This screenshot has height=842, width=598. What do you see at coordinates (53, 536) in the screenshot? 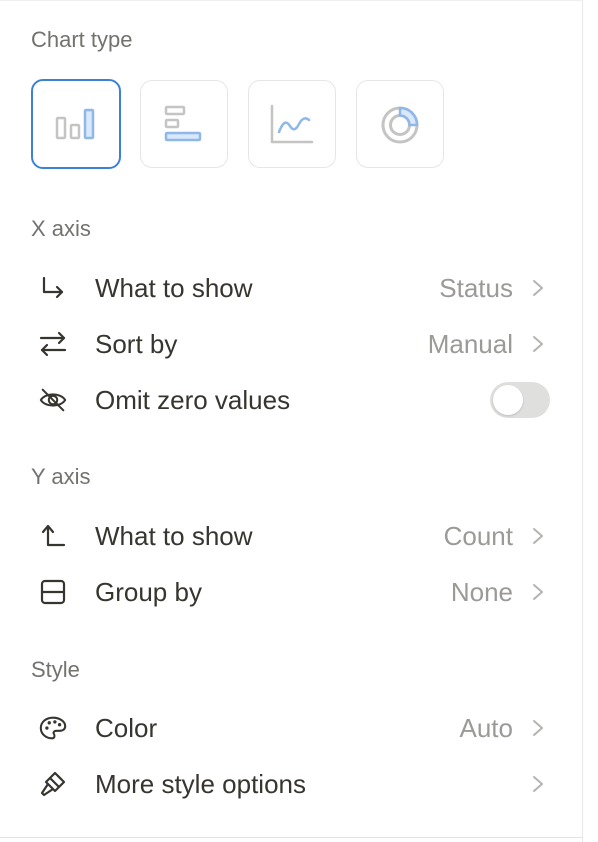
I see `corner-up-arrow-icon` at bounding box center [53, 536].